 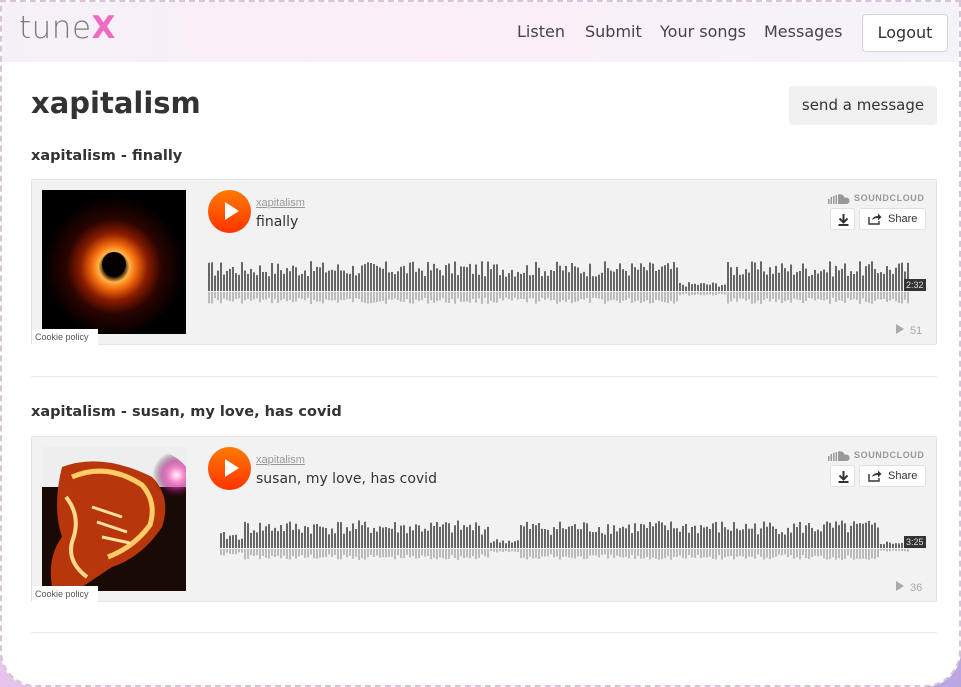 What do you see at coordinates (839, 198) in the screenshot?
I see `soundcloud-cloud-icon` at bounding box center [839, 198].